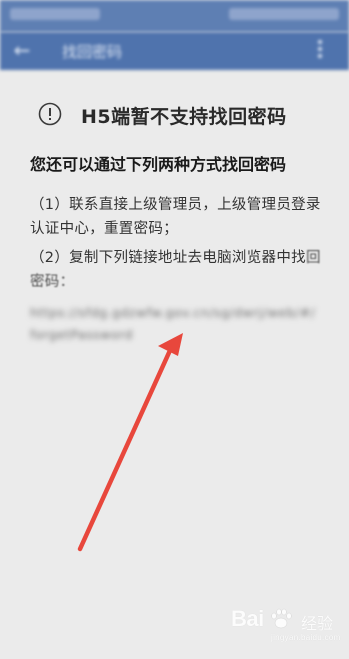 The height and width of the screenshot is (659, 349). Describe the element at coordinates (168, 258) in the screenshot. I see `option-2-main: （2）复制下列链接地址去电脑浏览器中找` at that location.